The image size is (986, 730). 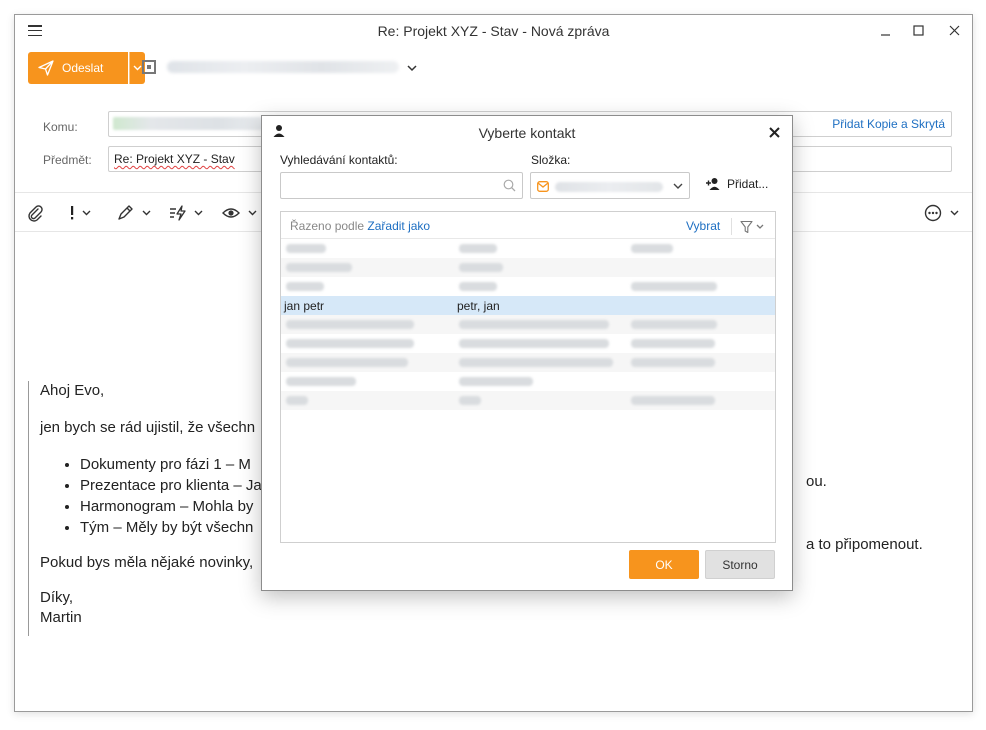 I want to click on search-label: Vyhledávání kontaktů:, so click(x=339, y=160).